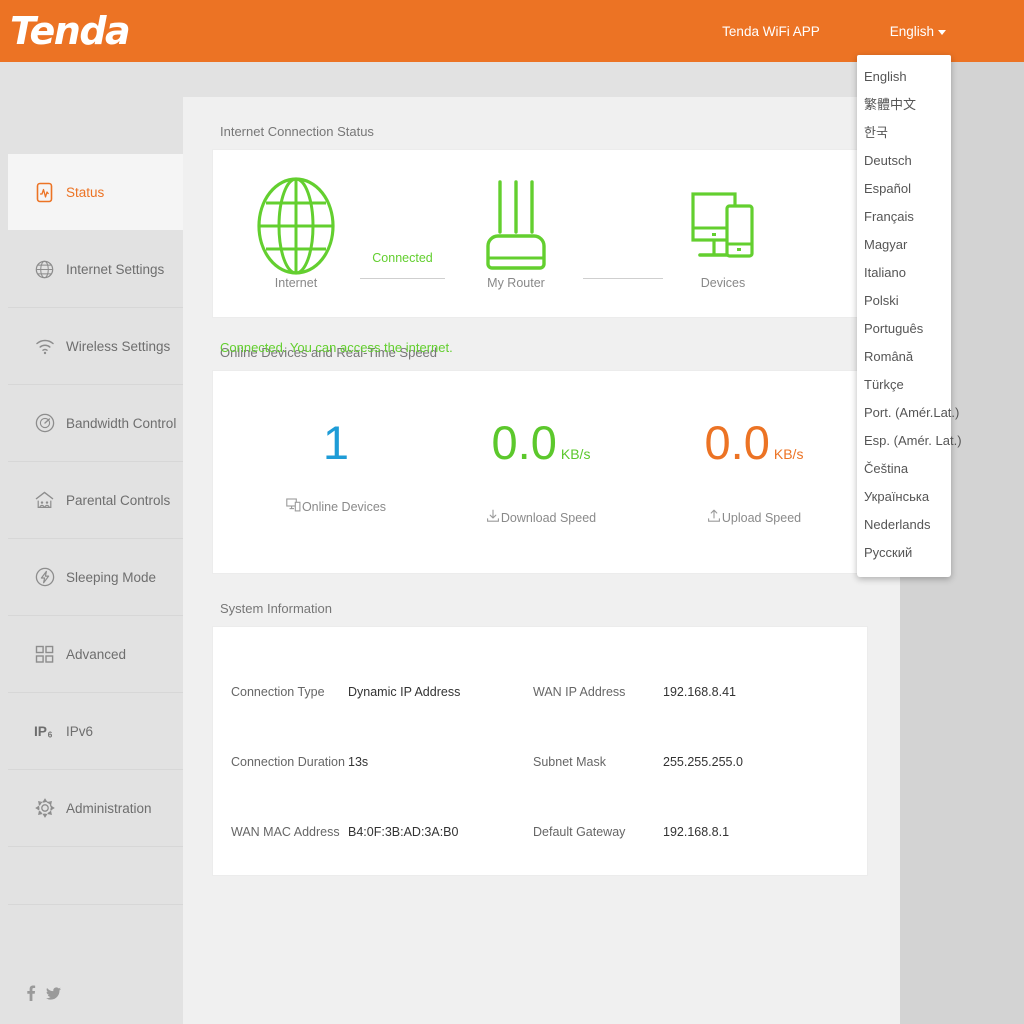 Image resolution: width=1024 pixels, height=1024 pixels. Describe the element at coordinates (904, 245) in the screenshot. I see `language-option: Magyar` at that location.